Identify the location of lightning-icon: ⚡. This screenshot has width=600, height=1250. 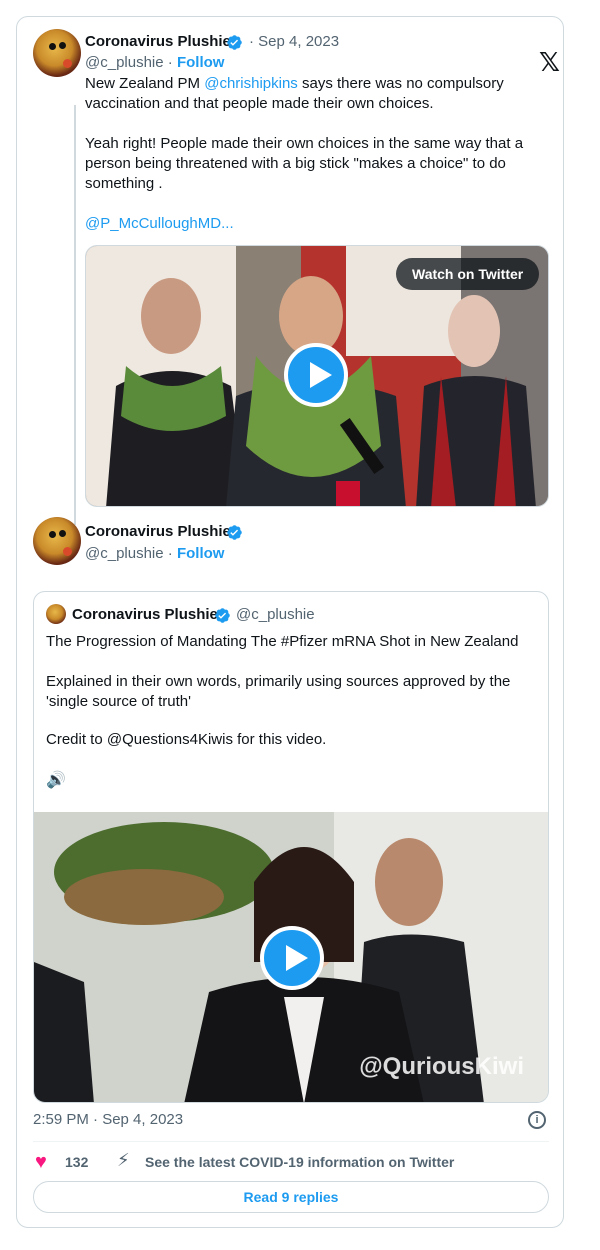
(123, 1160).